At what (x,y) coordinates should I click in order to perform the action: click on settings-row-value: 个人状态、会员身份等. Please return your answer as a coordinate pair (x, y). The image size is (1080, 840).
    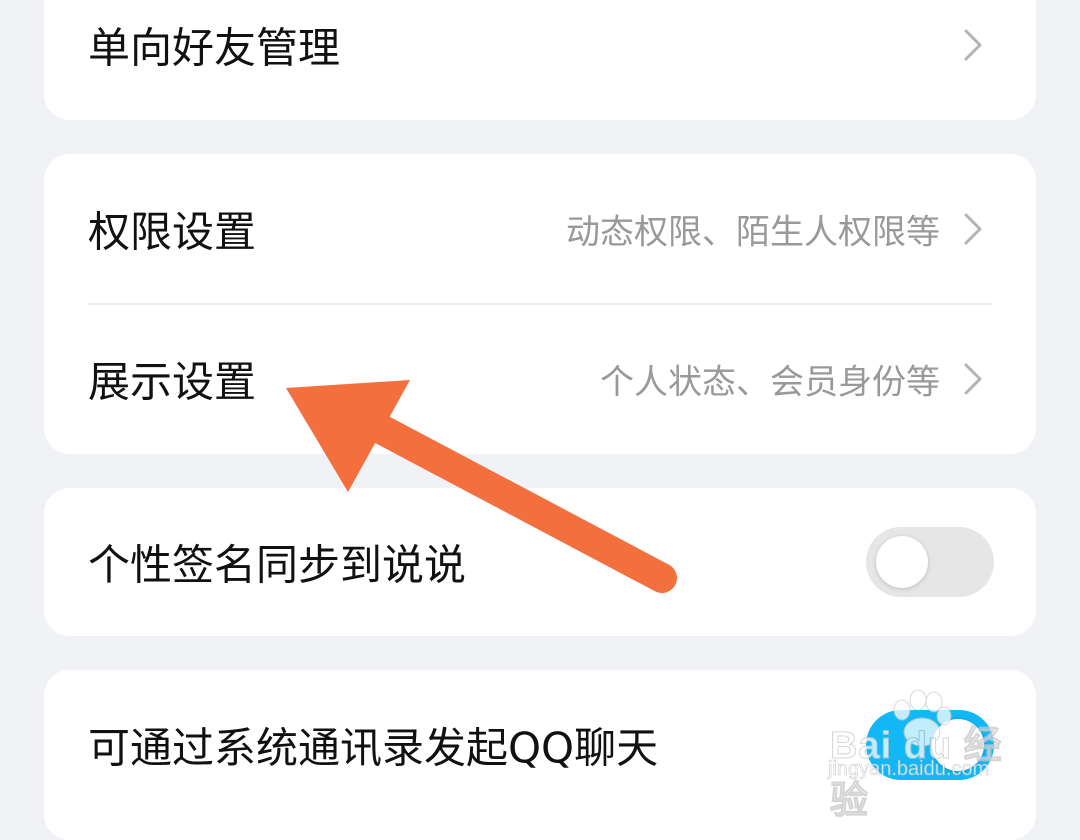
    Looking at the image, I should click on (770, 382).